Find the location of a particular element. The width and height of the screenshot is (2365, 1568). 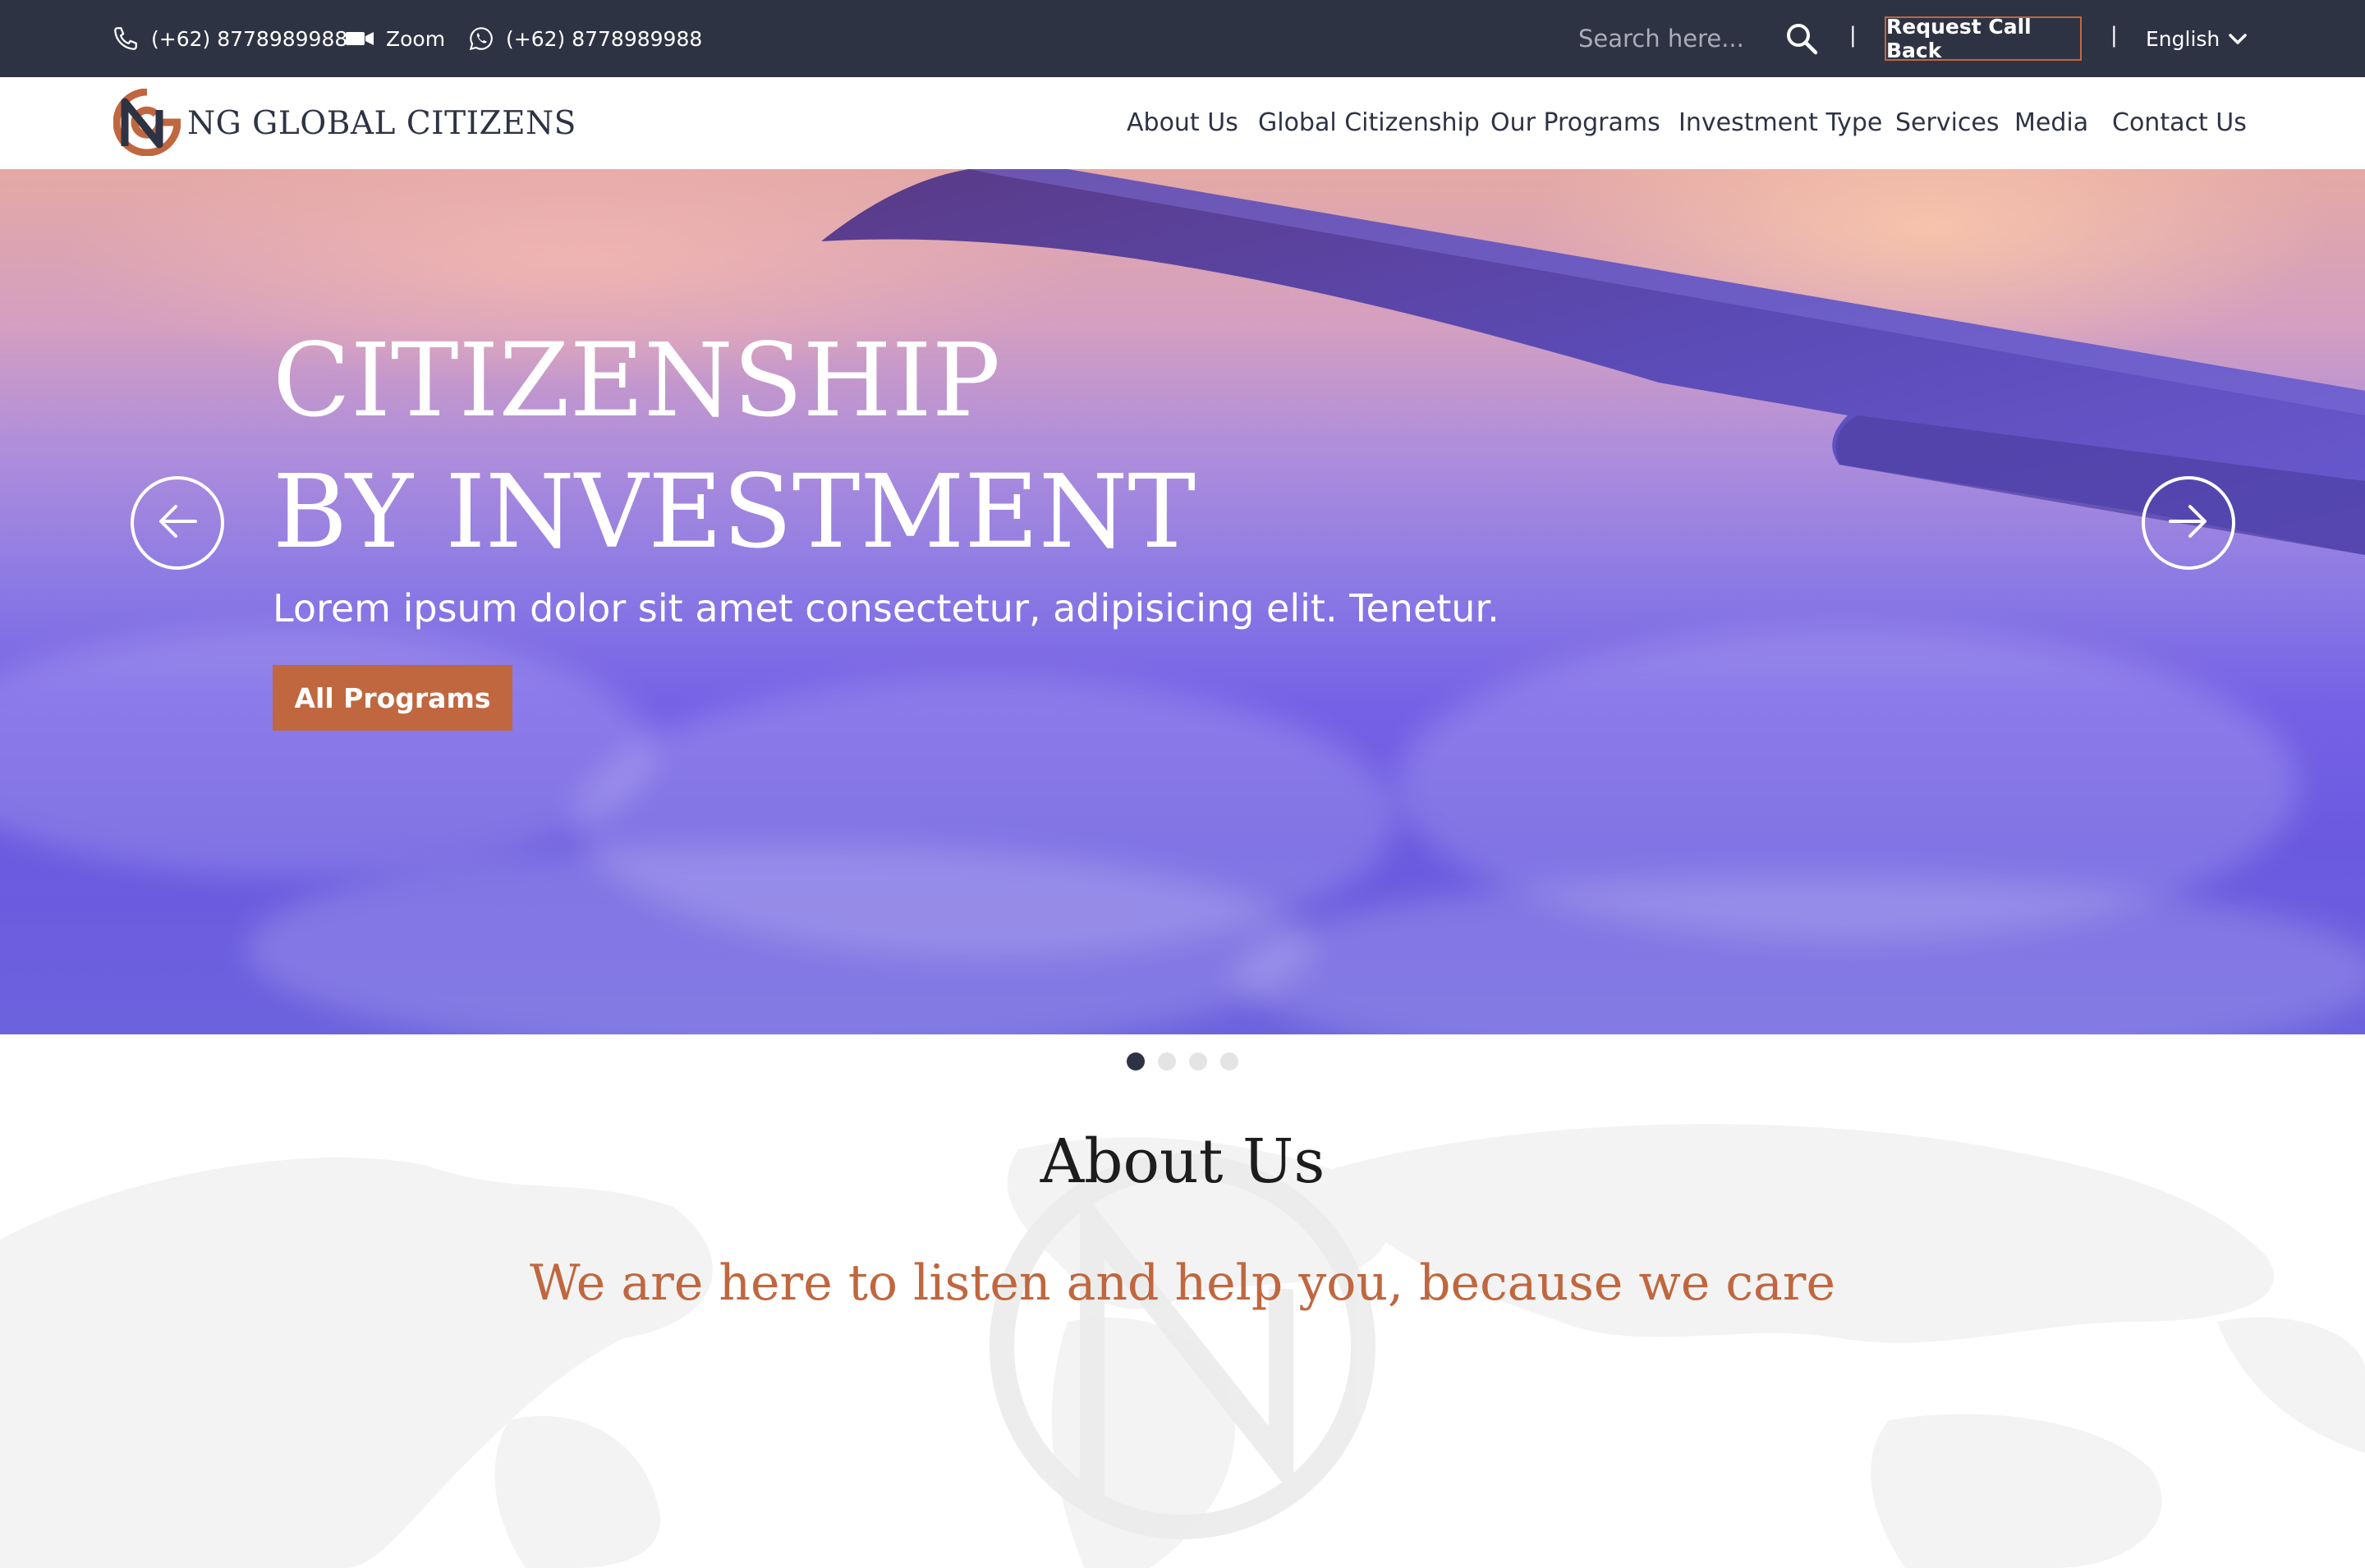

arrow-right-icon is located at coordinates (2188, 523).